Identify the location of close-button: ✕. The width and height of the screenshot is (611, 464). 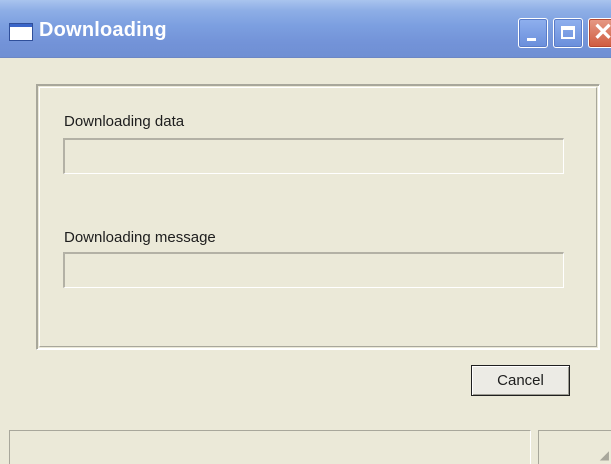
(599, 33).